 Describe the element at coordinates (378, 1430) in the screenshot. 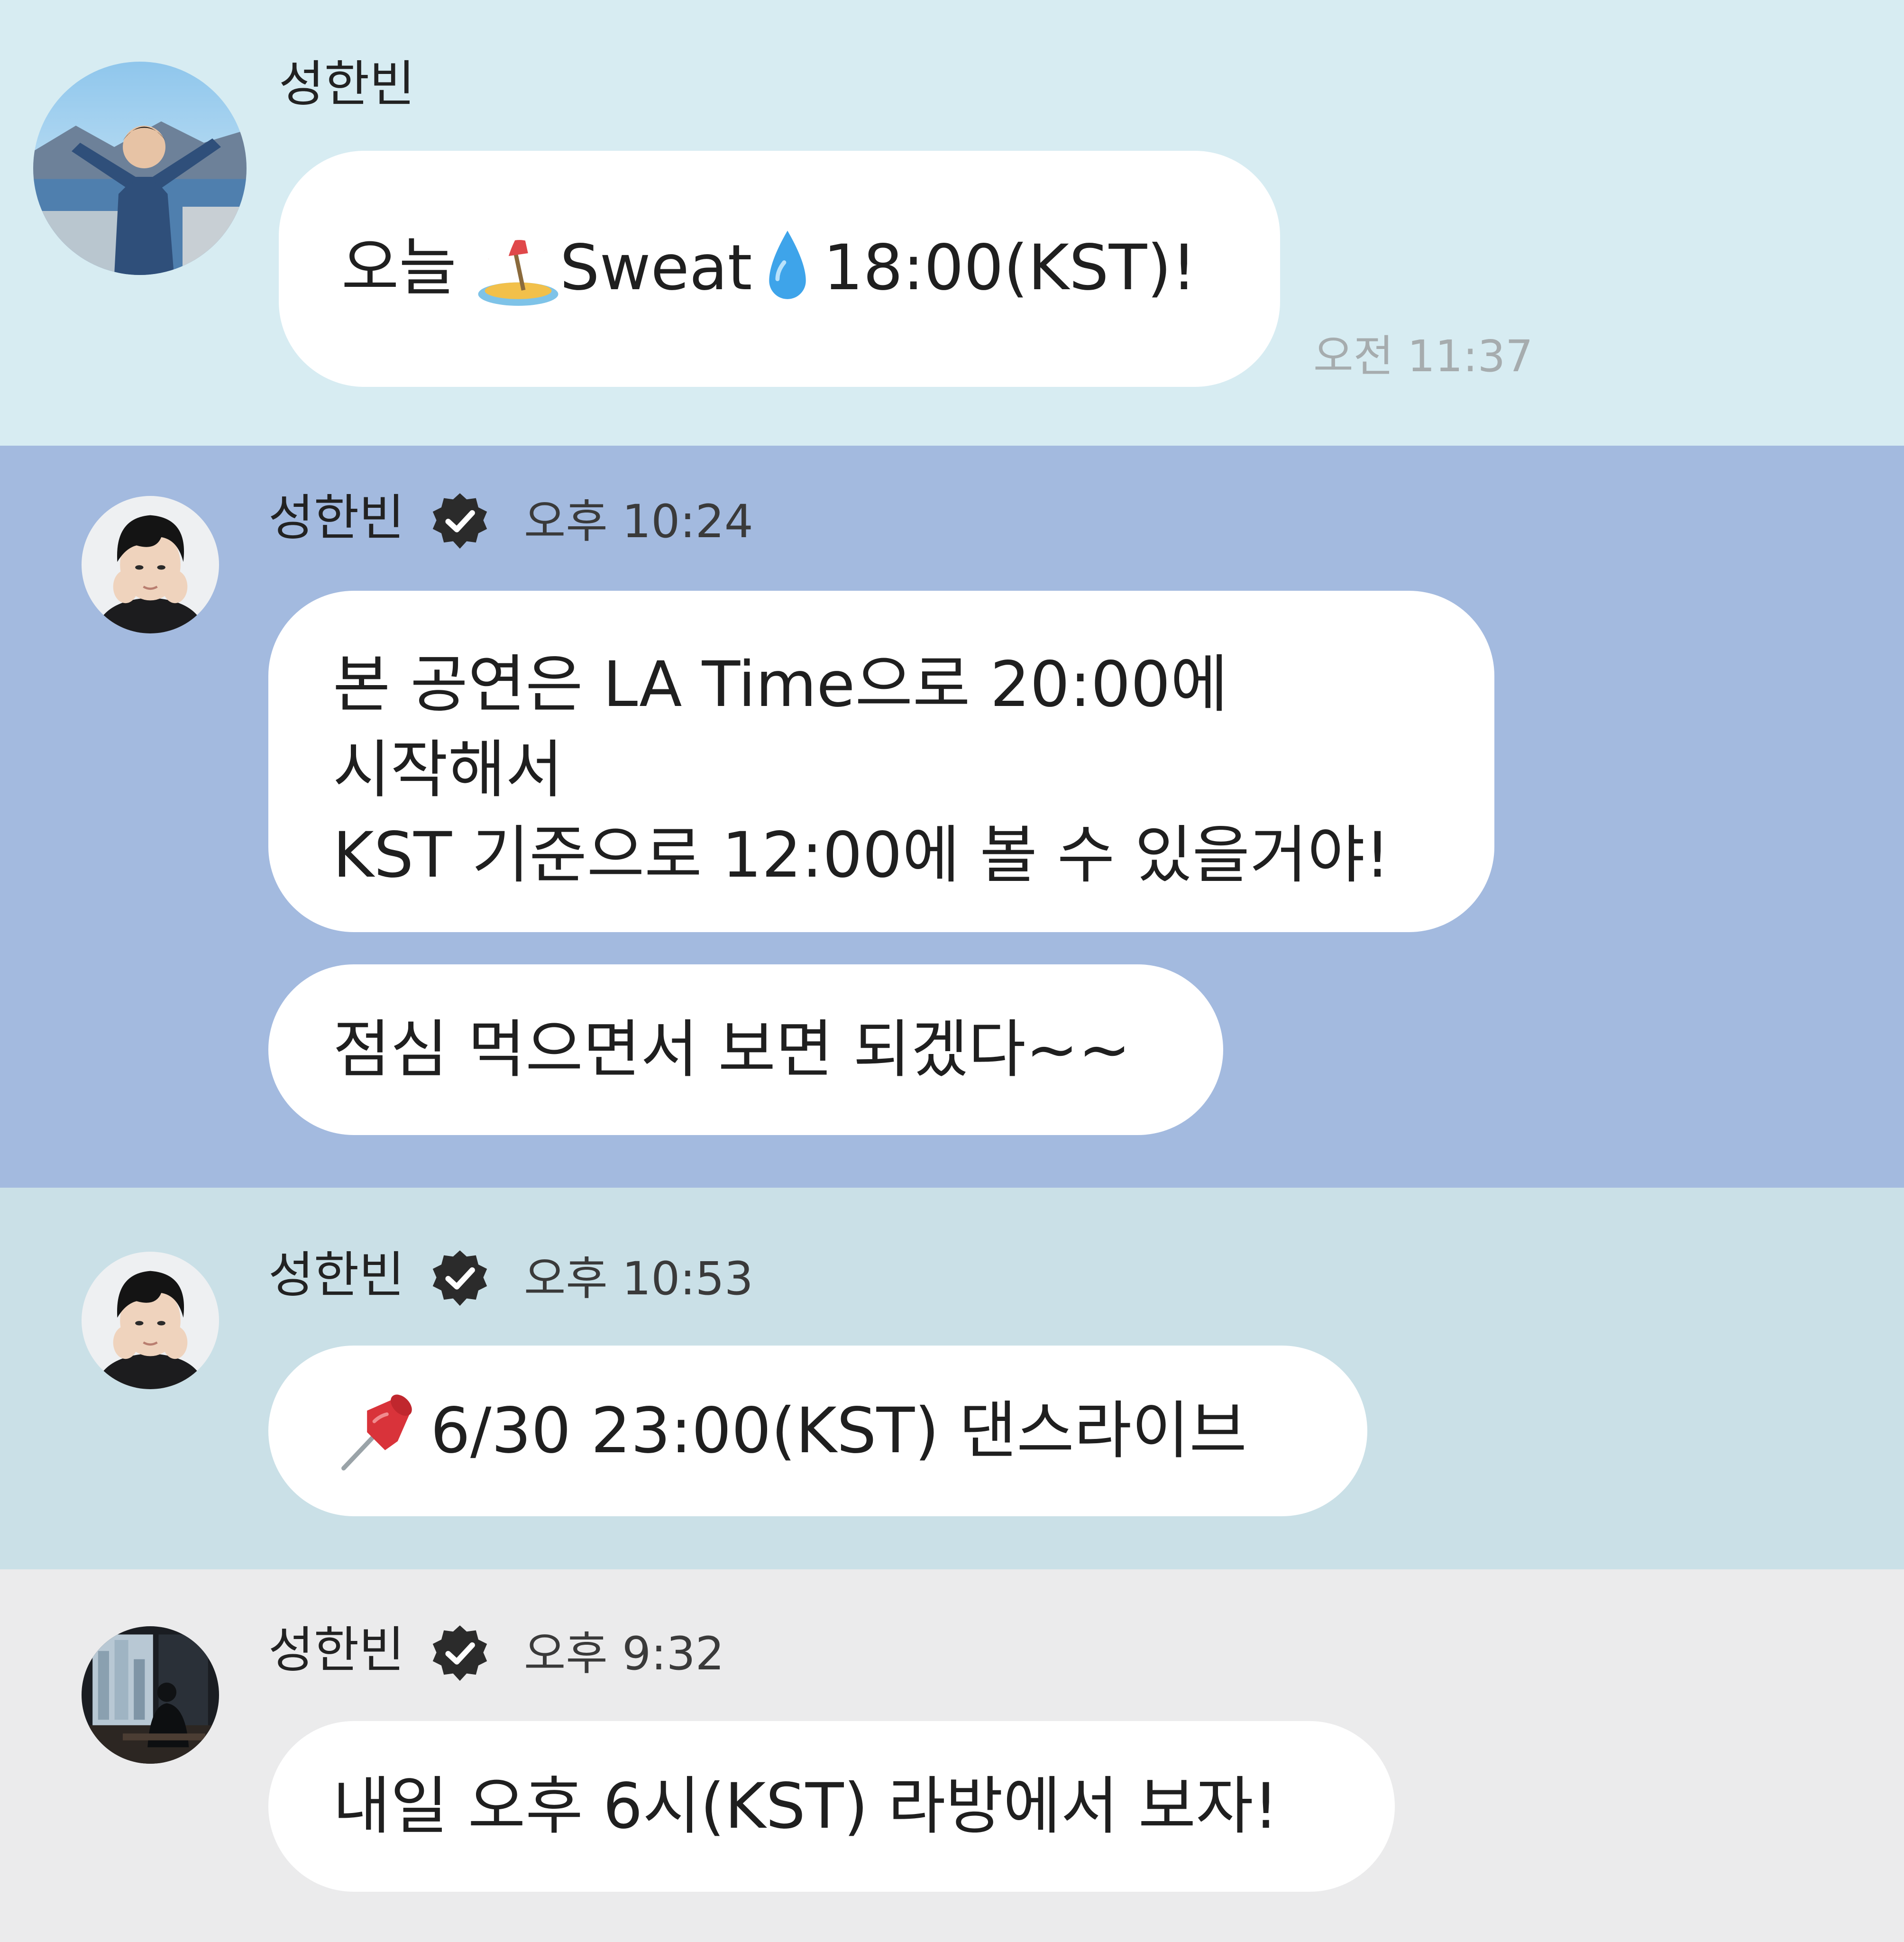

I see `pushpin-icon` at that location.